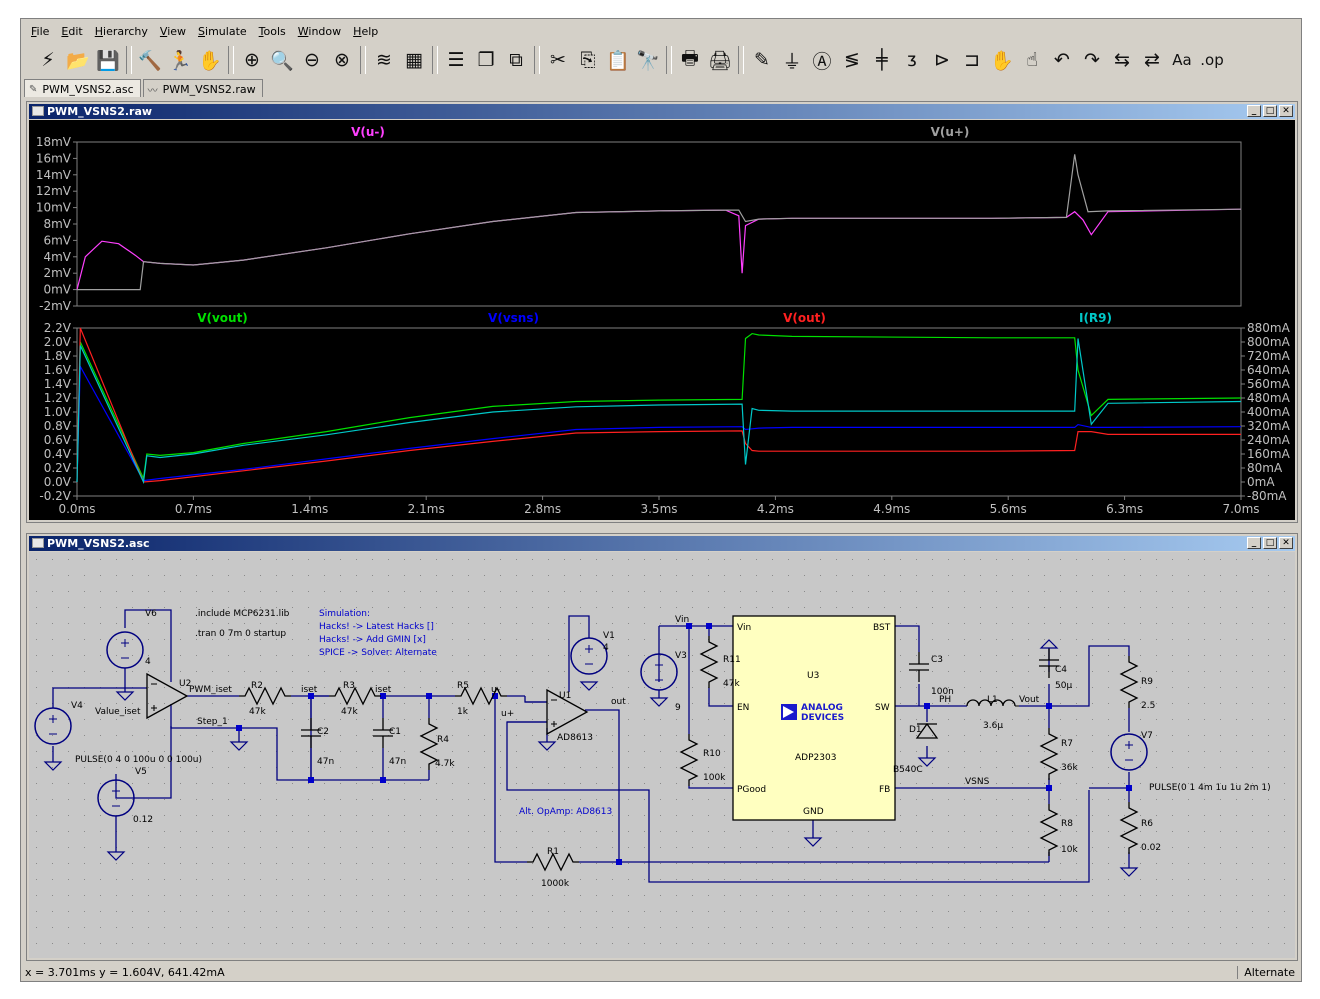 This screenshot has width=1320, height=999. I want to click on resistor-icon: ≶, so click(852, 60).